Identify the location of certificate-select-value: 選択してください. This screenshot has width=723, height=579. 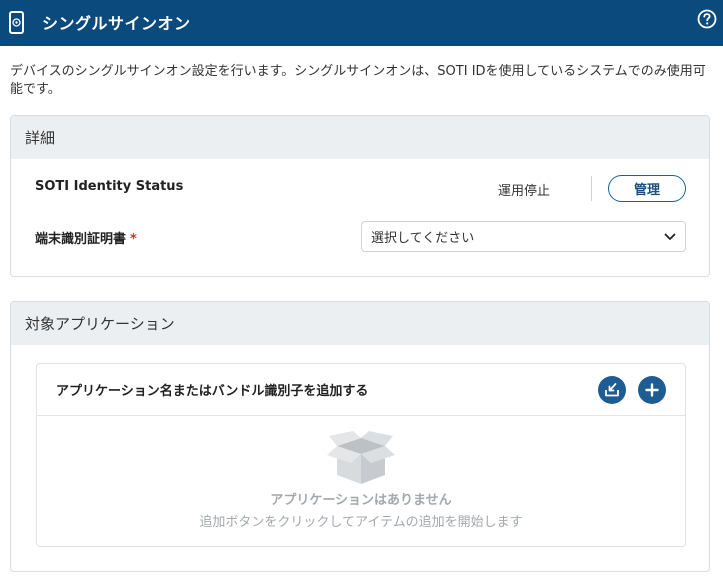
(423, 238).